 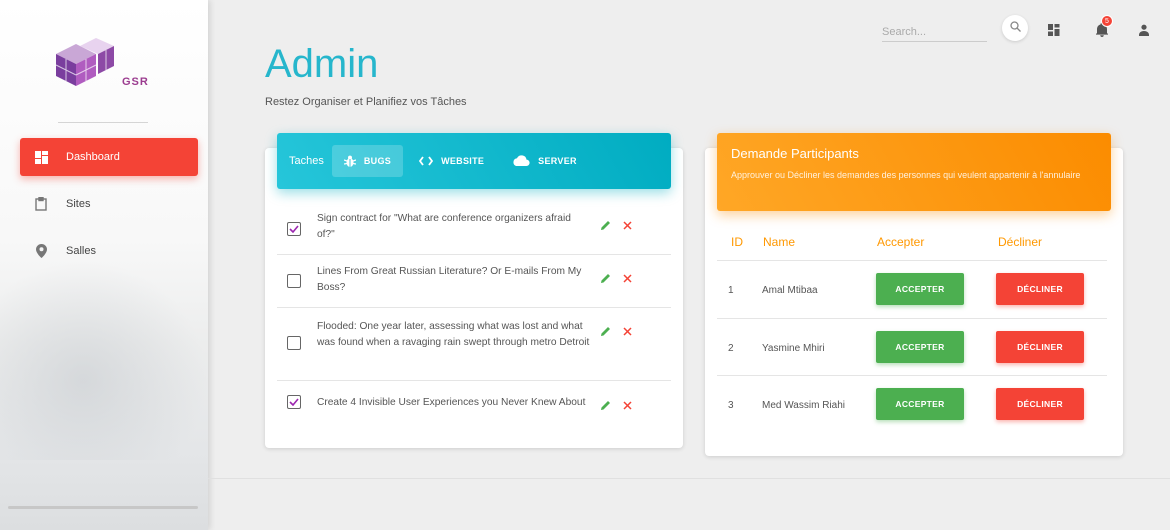 What do you see at coordinates (793, 348) in the screenshot?
I see `row-name: Yasmine Mhiri` at bounding box center [793, 348].